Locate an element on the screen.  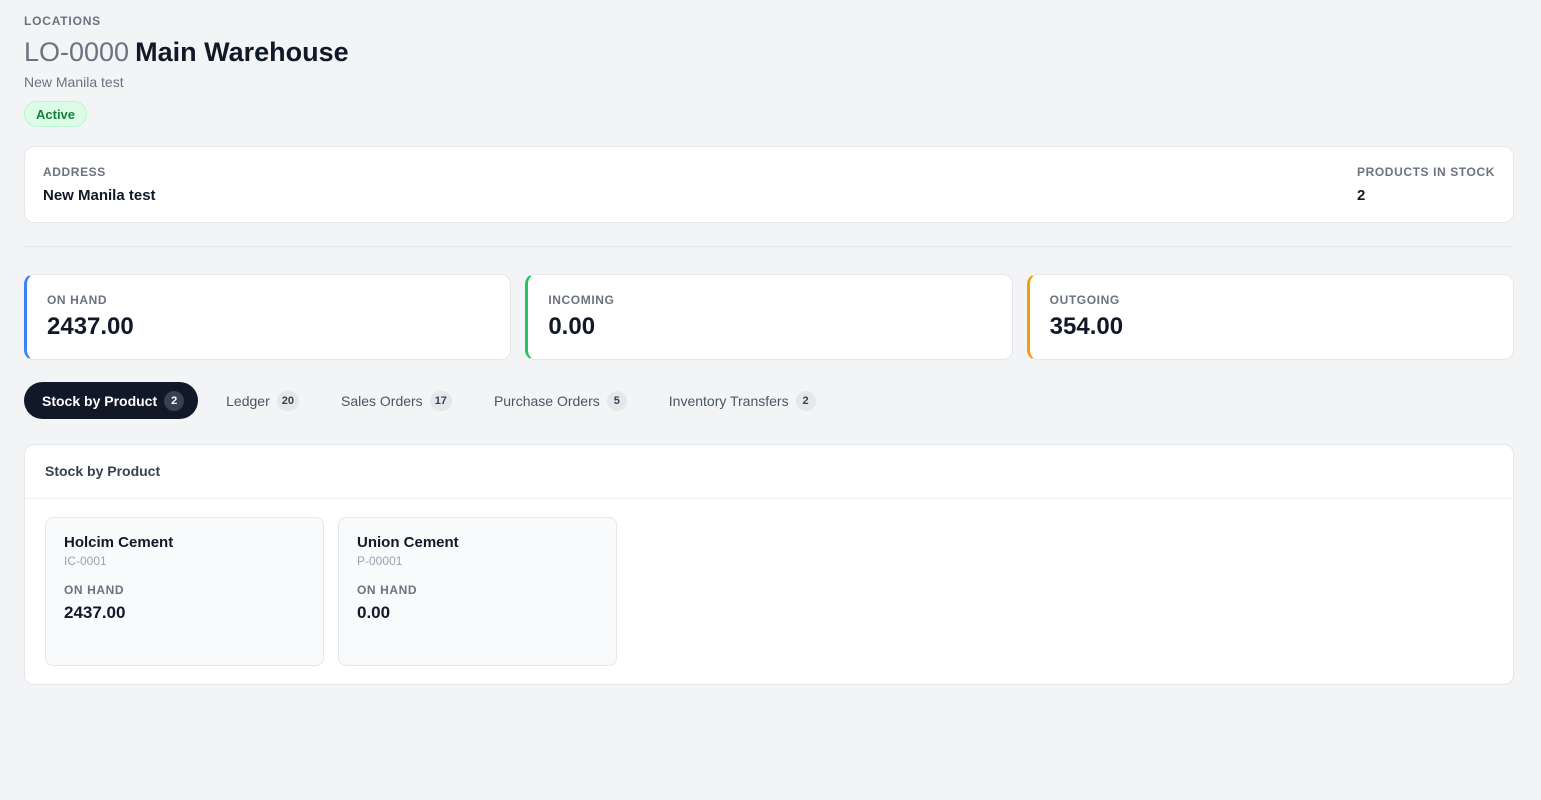
tab-label: Purchase Orders is located at coordinates (546, 400).